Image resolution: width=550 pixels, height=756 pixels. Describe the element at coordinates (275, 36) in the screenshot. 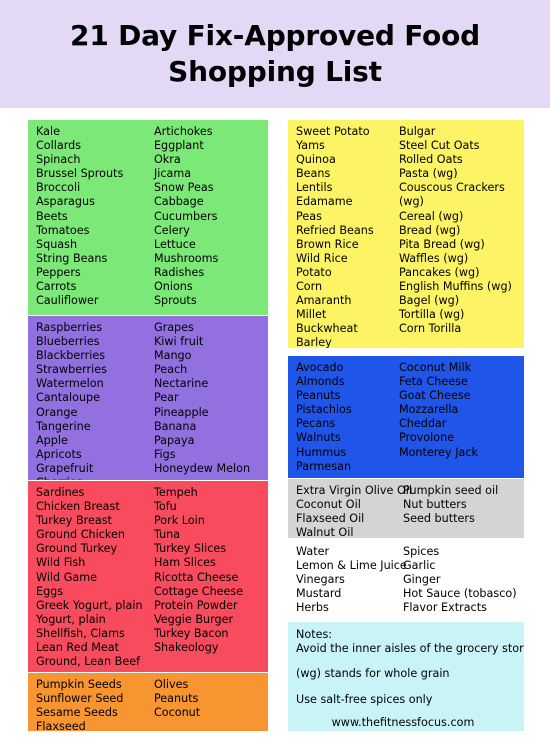

I see `page-title-line-1: 21 Day Fix-Approved Food` at that location.